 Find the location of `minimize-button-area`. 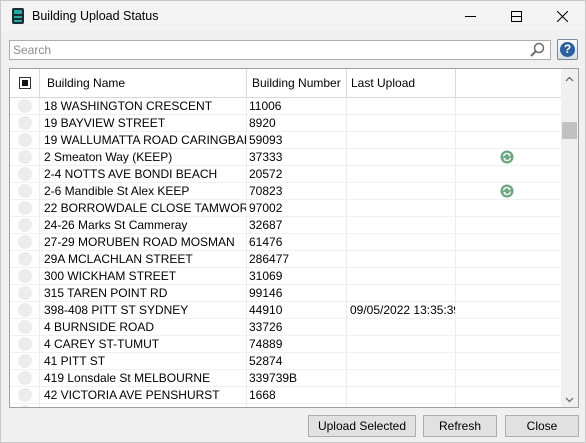

minimize-button-area is located at coordinates (470, 16).